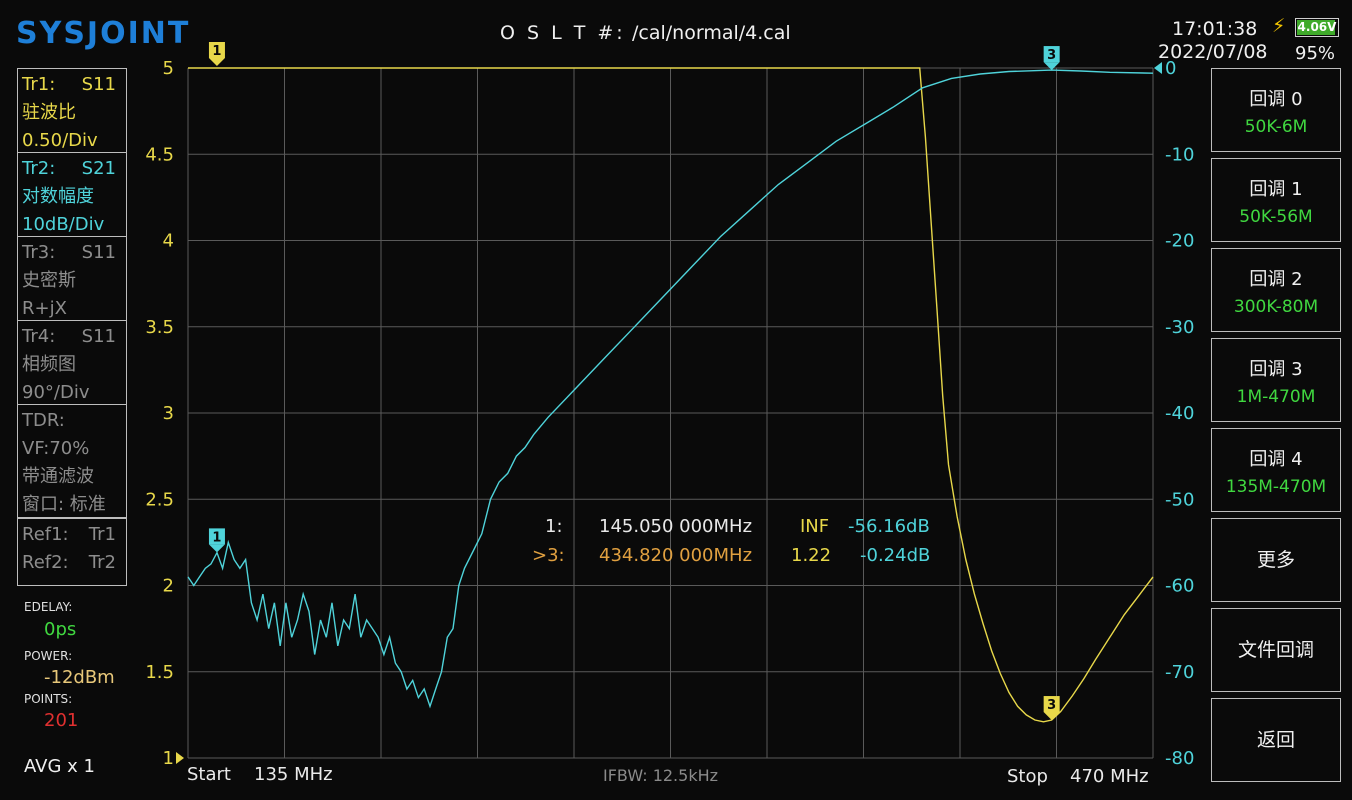 The height and width of the screenshot is (800, 1352). What do you see at coordinates (1027, 776) in the screenshot?
I see `stop-label: Stop` at bounding box center [1027, 776].